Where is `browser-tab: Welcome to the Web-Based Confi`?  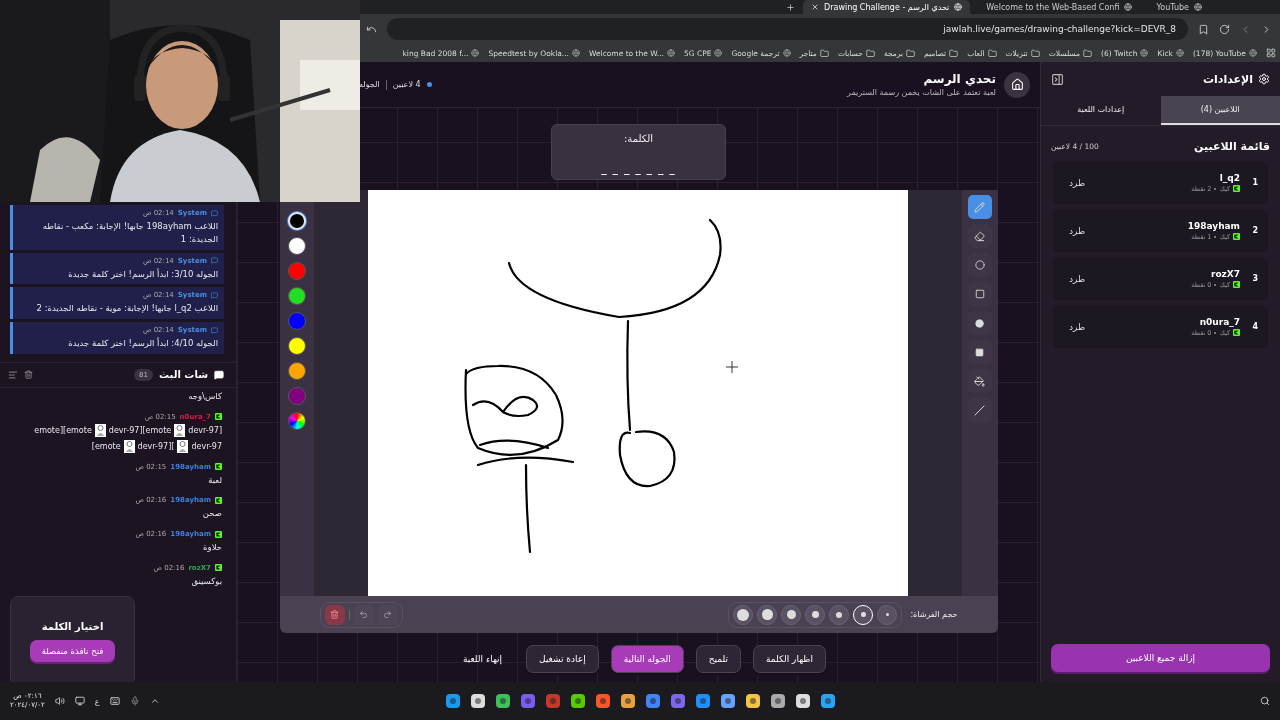 browser-tab: Welcome to the Web-Based Confi is located at coordinates (1059, 7).